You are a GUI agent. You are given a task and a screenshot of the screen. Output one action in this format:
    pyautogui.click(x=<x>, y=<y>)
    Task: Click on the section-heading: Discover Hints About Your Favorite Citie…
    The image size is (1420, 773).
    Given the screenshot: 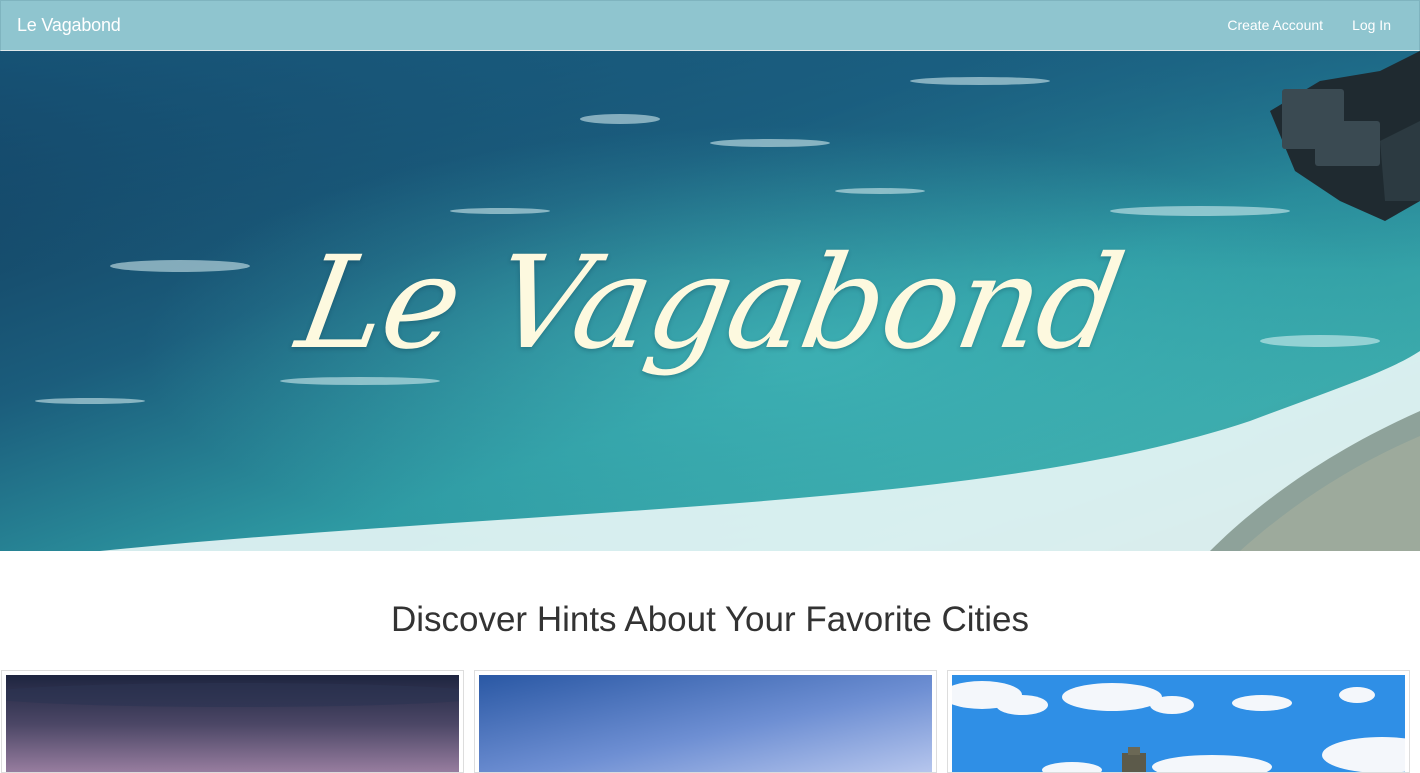 What is the action you would take?
    pyautogui.click(x=710, y=619)
    